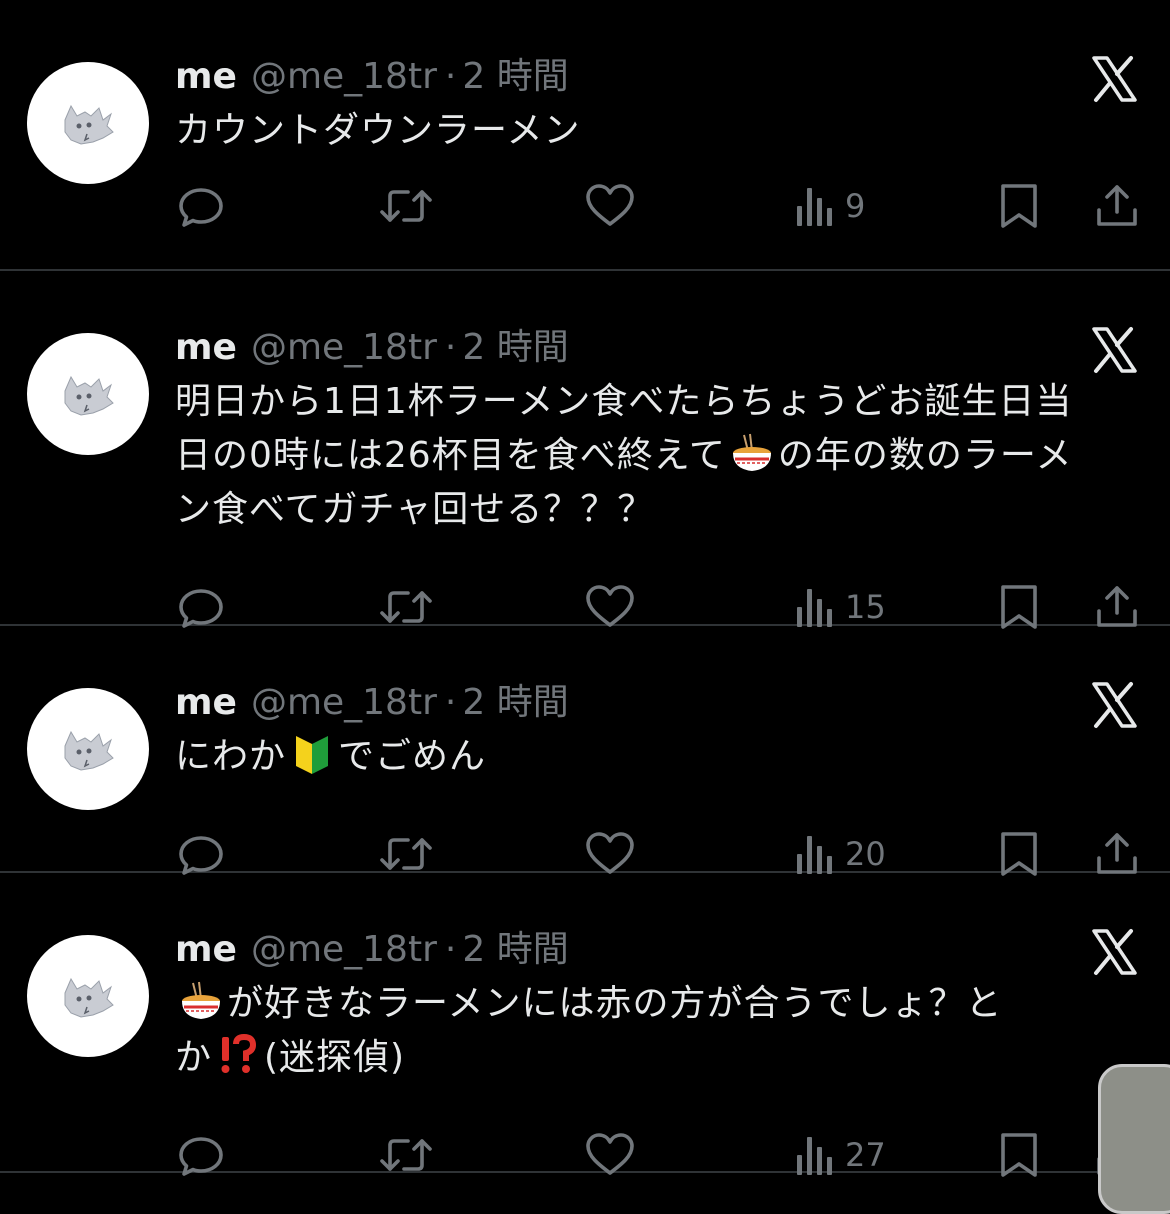  Describe the element at coordinates (378, 130) in the screenshot. I see `text-segment: カウントダウンラーメン` at that location.